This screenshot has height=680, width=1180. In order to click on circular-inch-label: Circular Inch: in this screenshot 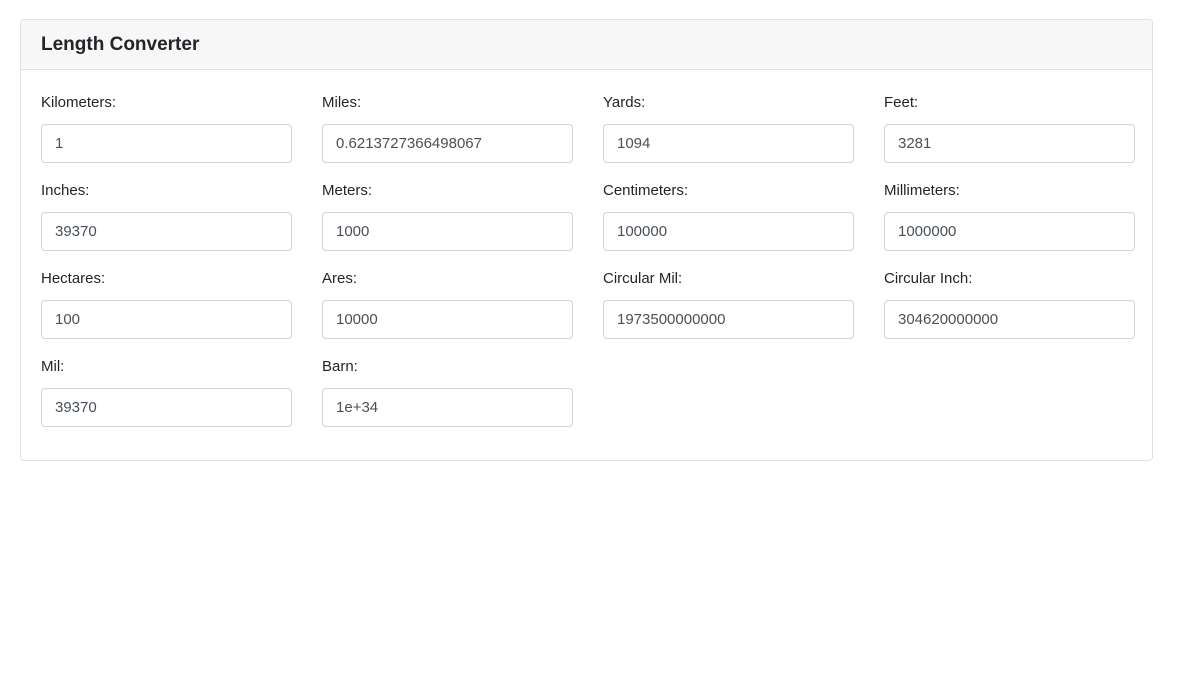, I will do `click(928, 278)`.